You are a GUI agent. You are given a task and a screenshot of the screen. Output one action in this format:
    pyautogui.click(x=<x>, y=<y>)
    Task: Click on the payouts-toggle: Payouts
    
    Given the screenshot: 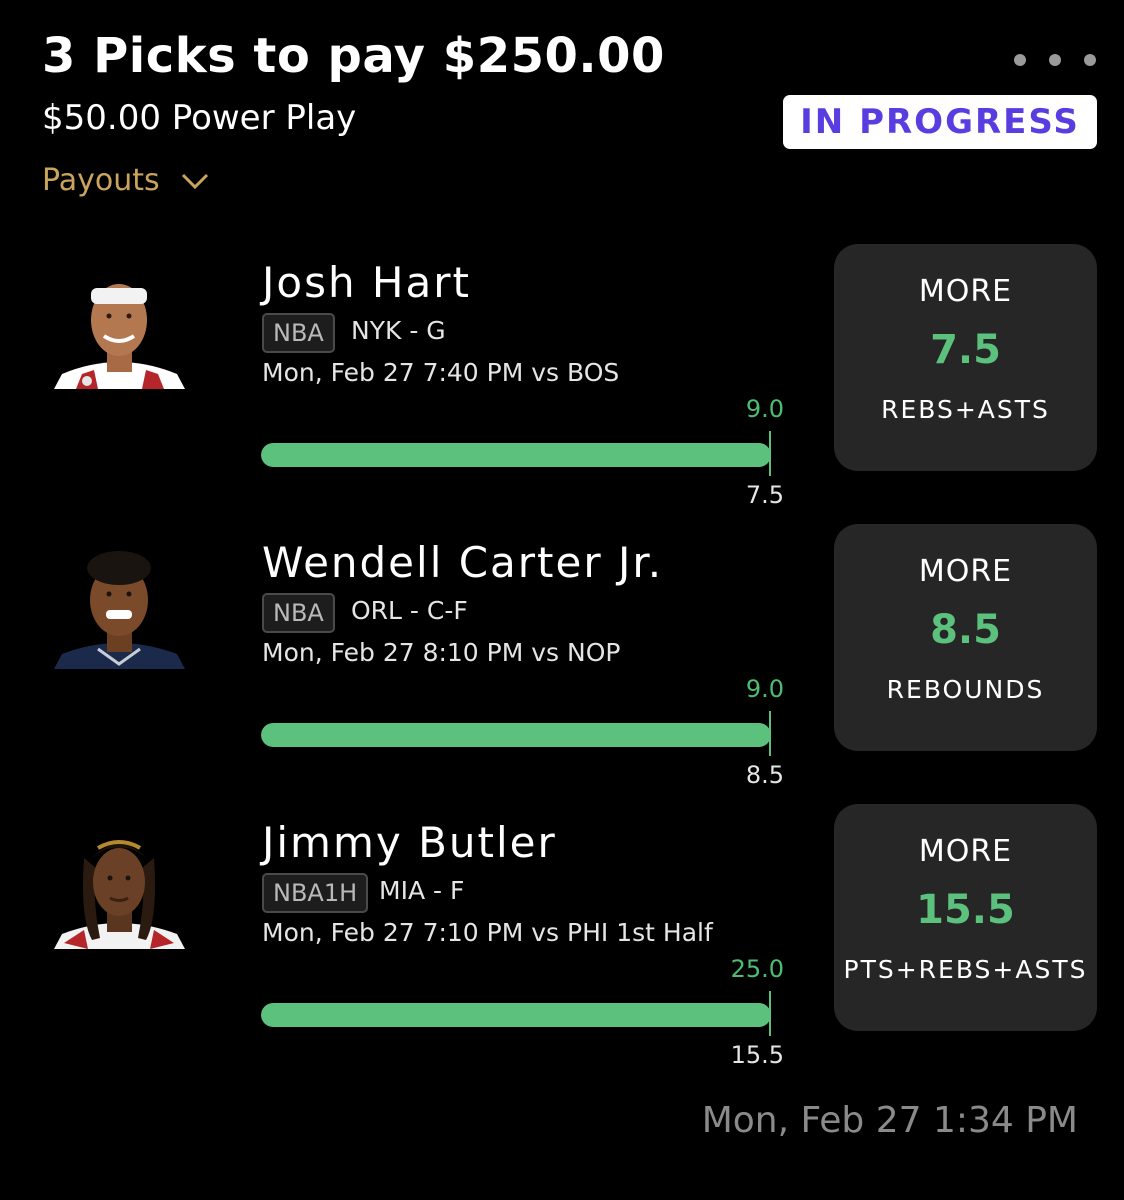 What is the action you would take?
    pyautogui.click(x=126, y=180)
    